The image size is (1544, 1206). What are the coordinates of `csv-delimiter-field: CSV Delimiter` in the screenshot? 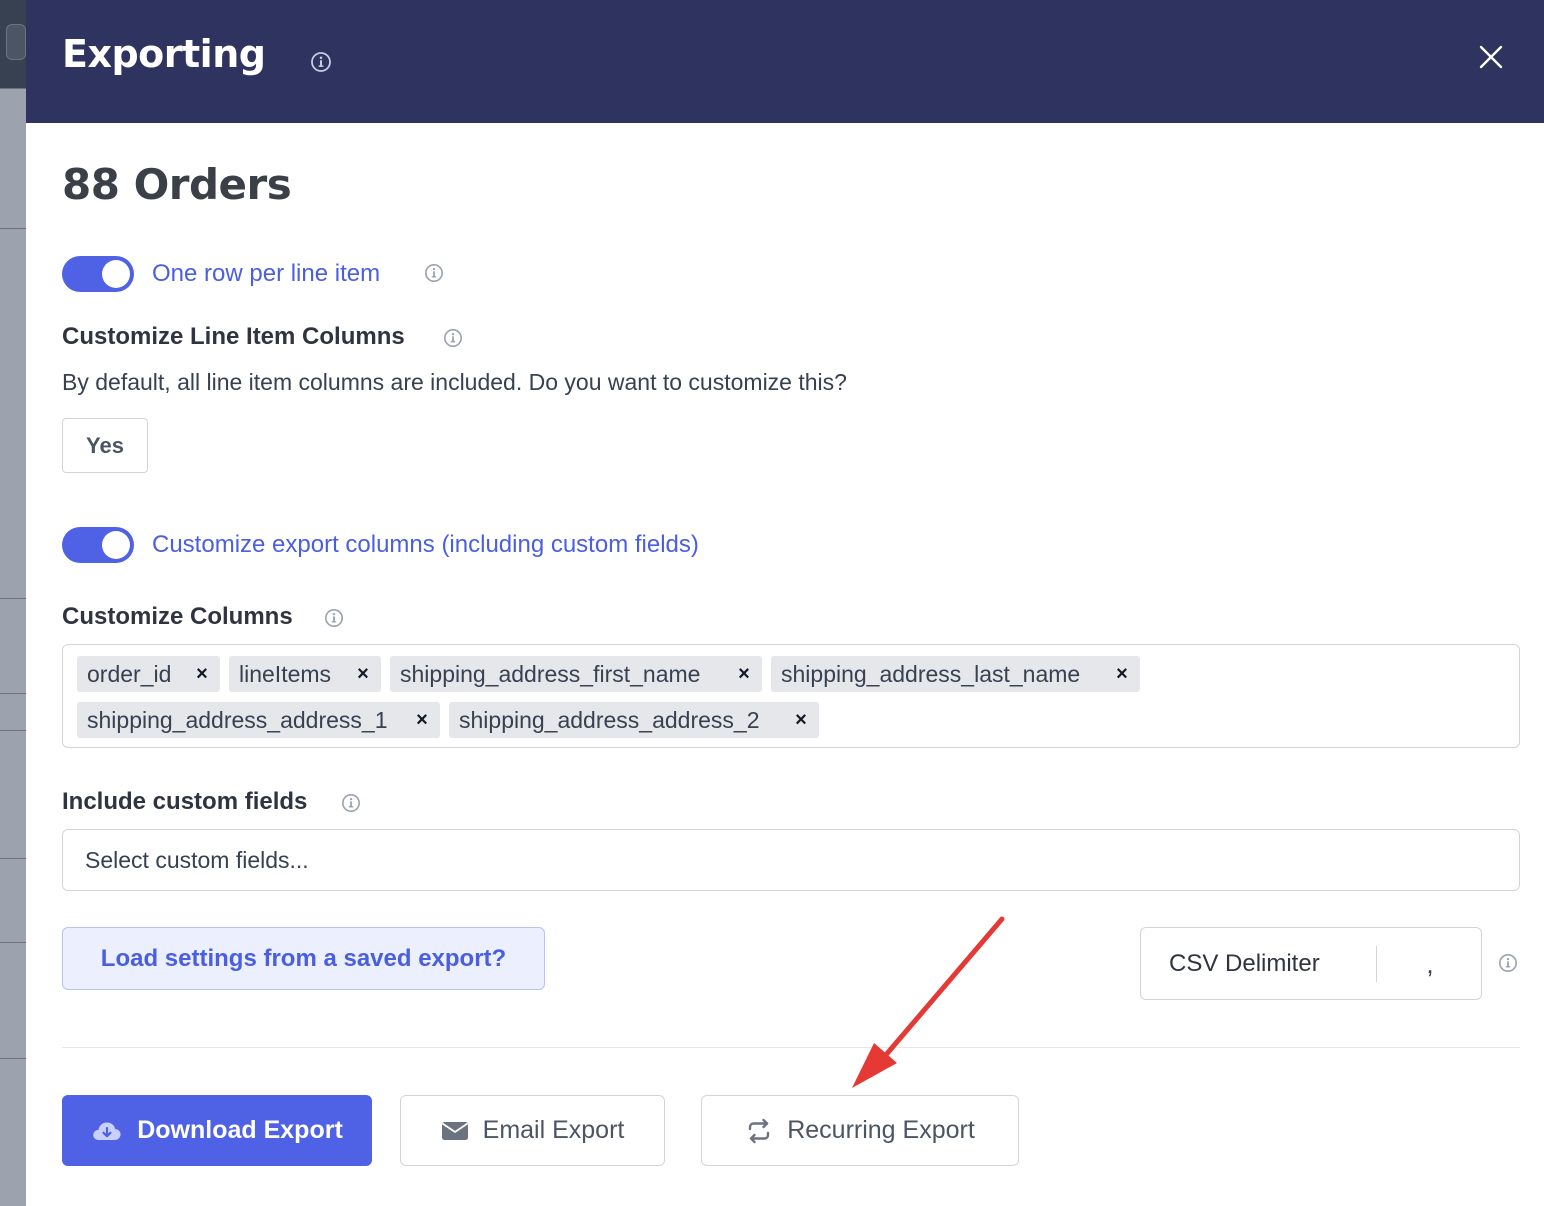 It's located at (1311, 963).